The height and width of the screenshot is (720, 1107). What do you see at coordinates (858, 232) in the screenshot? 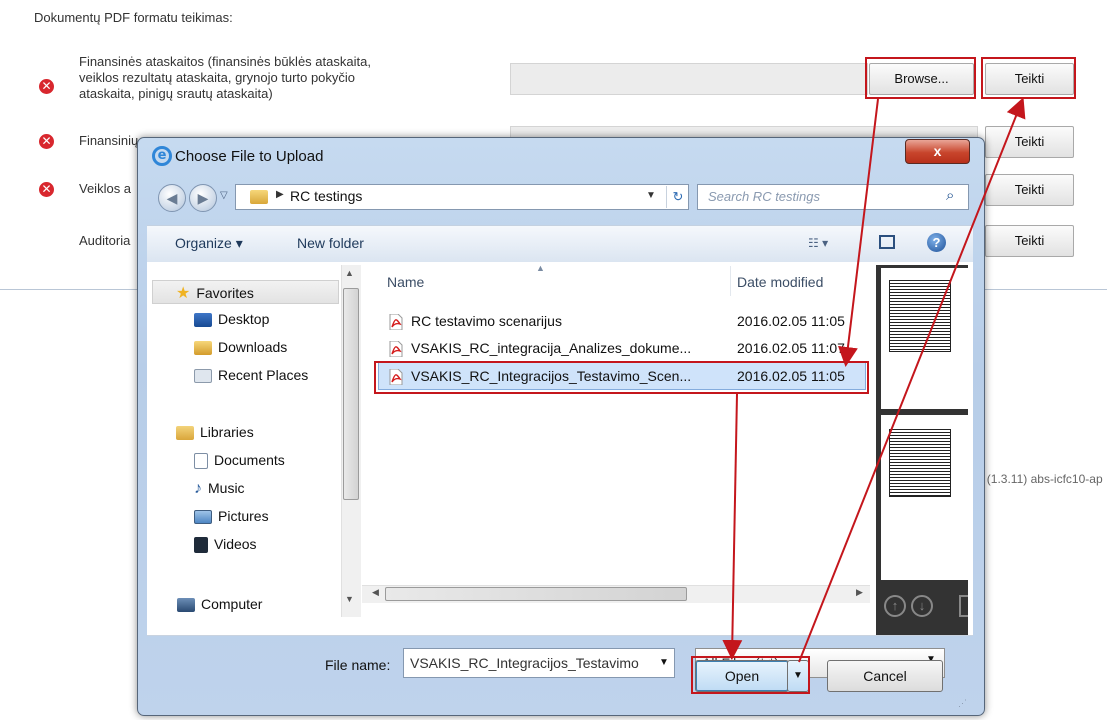
I see `arrow-browse-to-file` at bounding box center [858, 232].